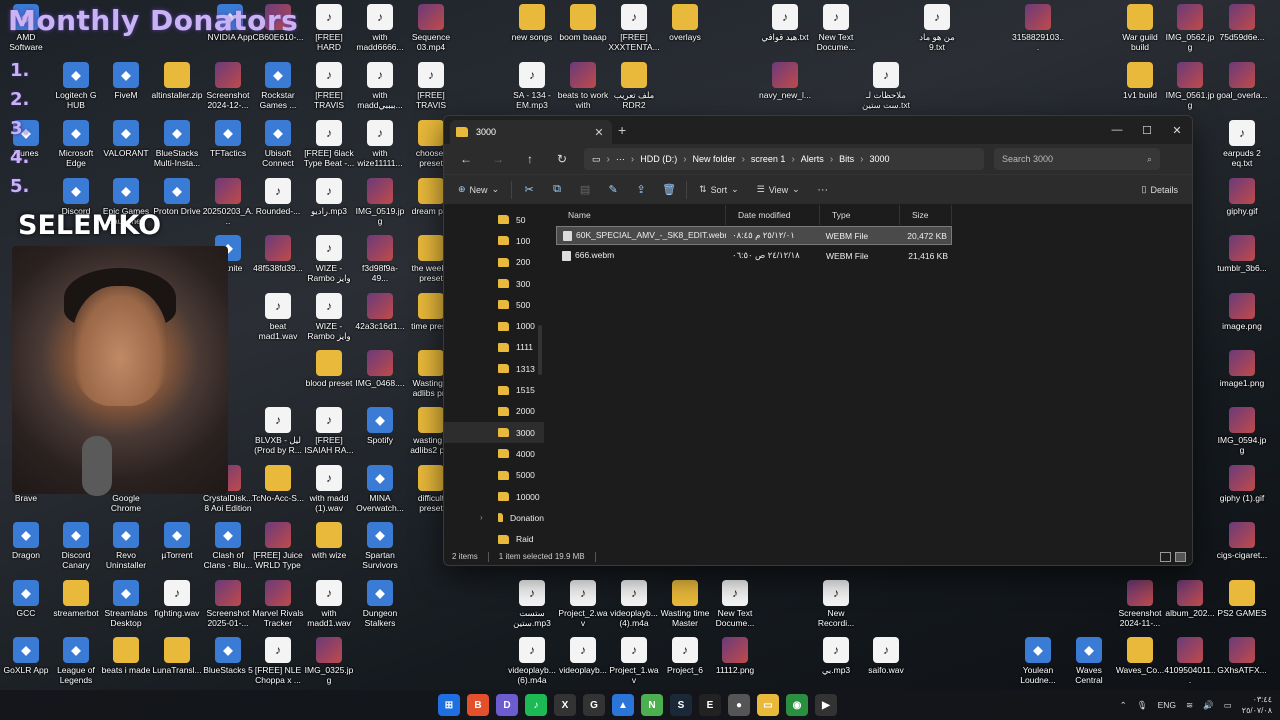  What do you see at coordinates (1140, 28) in the screenshot?
I see `desktop-icon: War guild build` at bounding box center [1140, 28].